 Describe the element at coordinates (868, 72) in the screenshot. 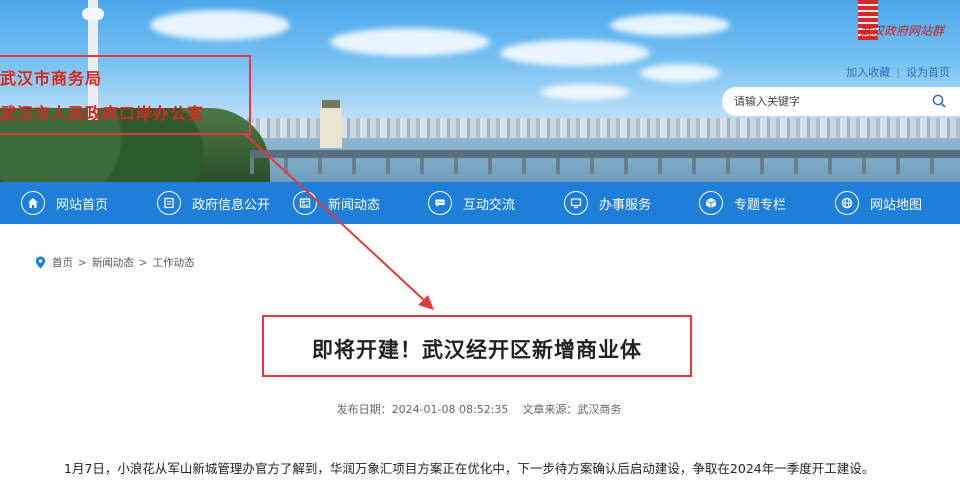

I see `add-favorite-link: 加入收藏` at that location.